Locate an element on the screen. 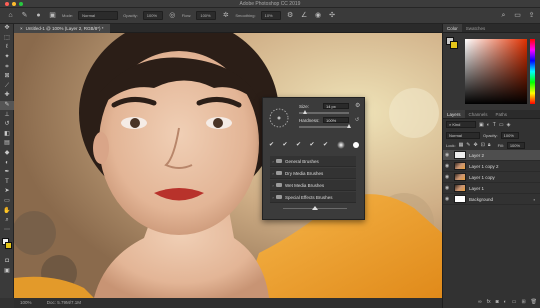 This screenshot has width=540, height=308. layer-row: ◉ Layer 1 copy is located at coordinates (491, 177).